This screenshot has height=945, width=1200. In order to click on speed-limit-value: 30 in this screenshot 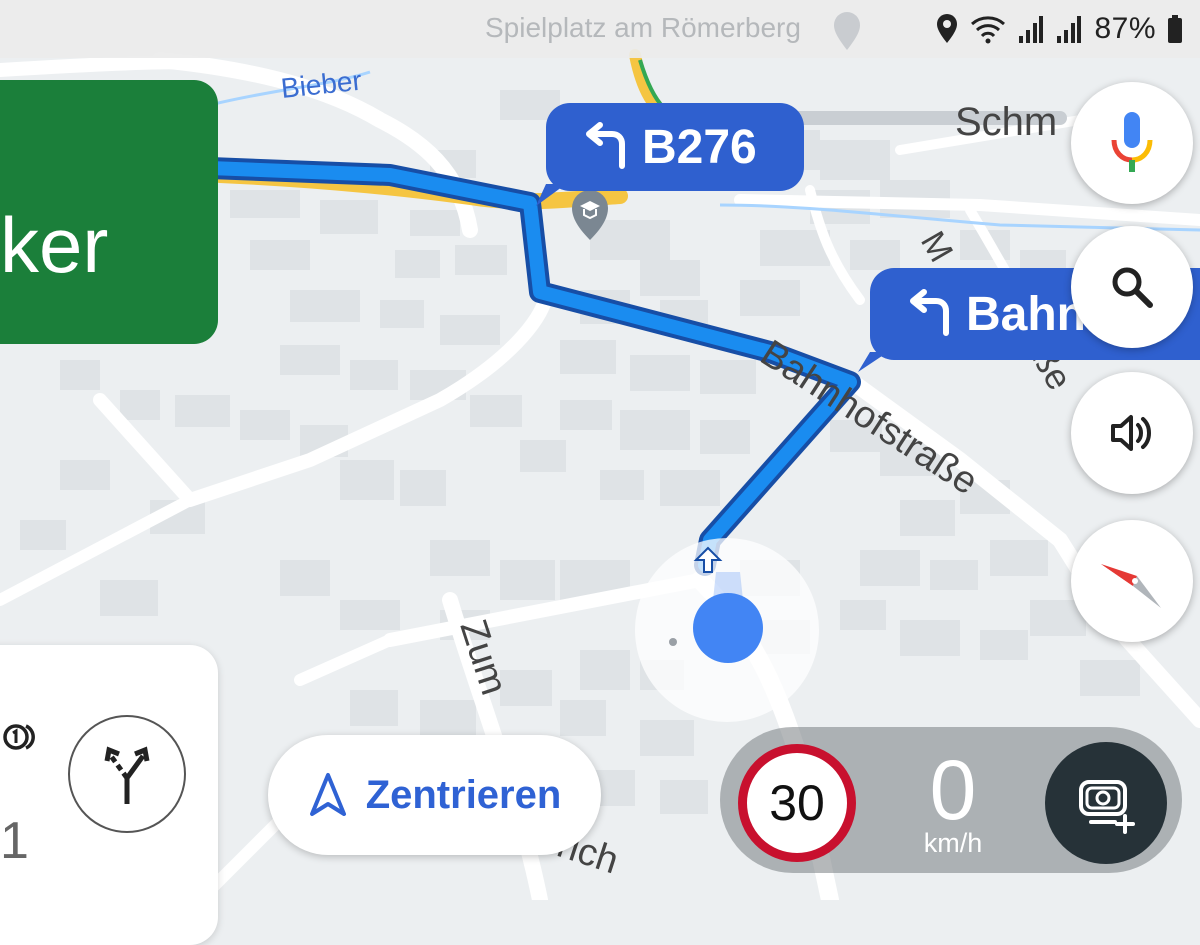, I will do `click(797, 803)`.